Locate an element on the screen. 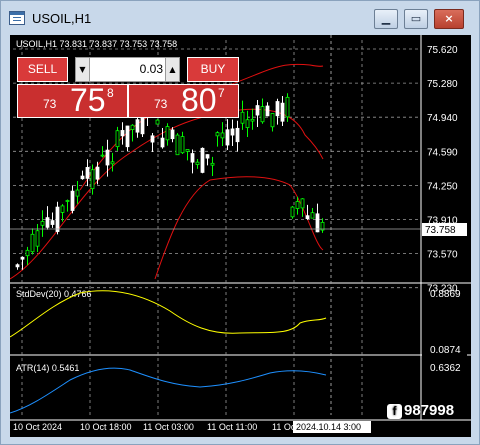  buy-price: 73 80 7 is located at coordinates (183, 100).